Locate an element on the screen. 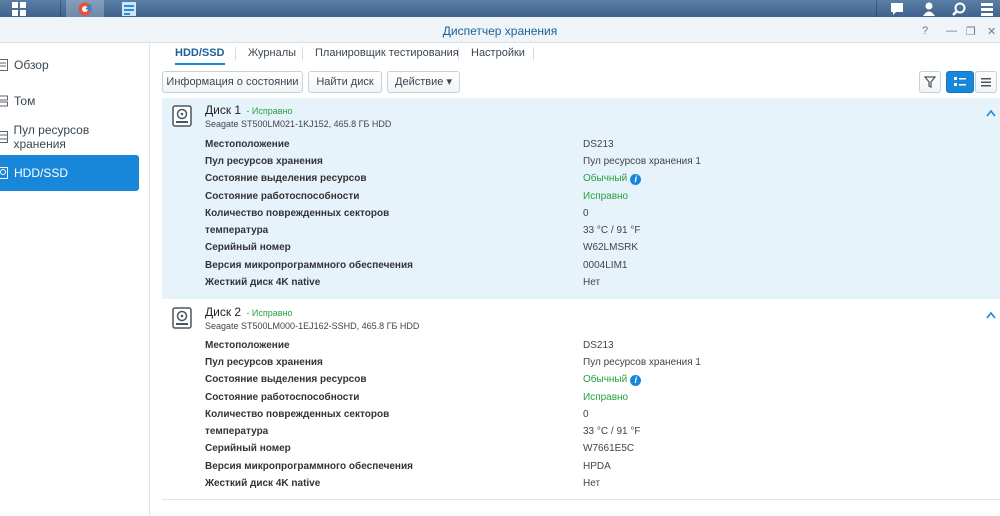 The height and width of the screenshot is (516, 1000). sidebar-item-overview: Обзор is located at coordinates (69, 65).